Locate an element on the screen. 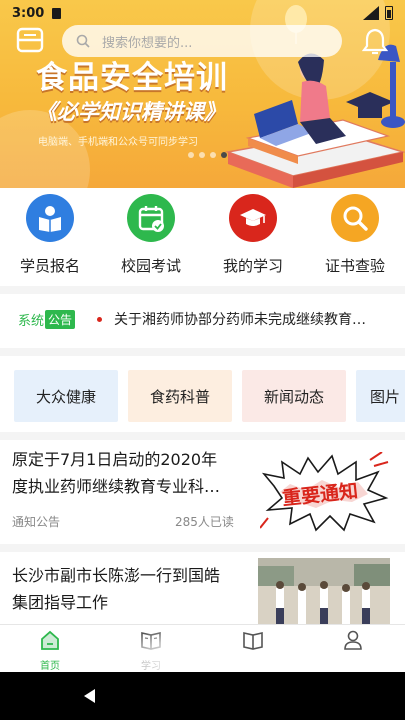 This screenshot has width=405, height=720. tab-home: 首页 is located at coordinates (50, 650).